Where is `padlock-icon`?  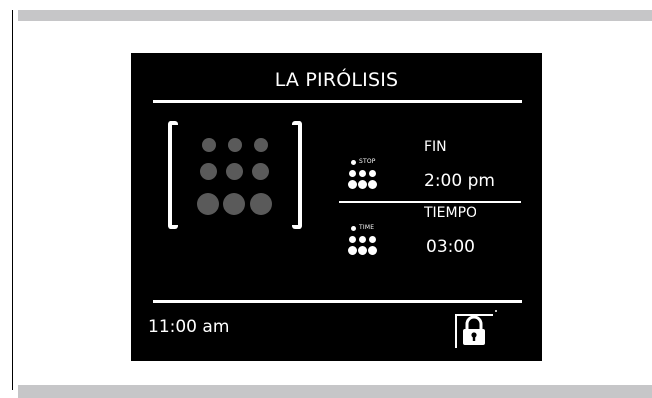 padlock-icon is located at coordinates (477, 328).